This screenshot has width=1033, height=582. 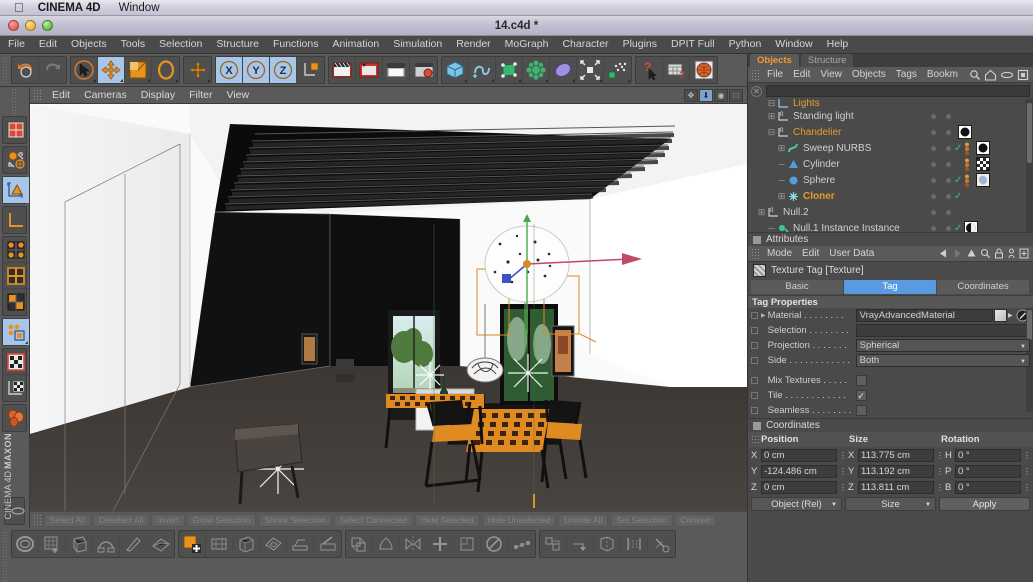 I want to click on menu-python: Python, so click(x=745, y=44).